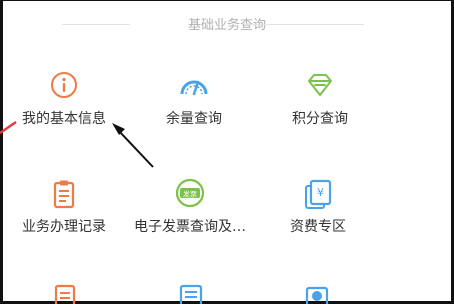  I want to click on section-divider-right, so click(304, 24).